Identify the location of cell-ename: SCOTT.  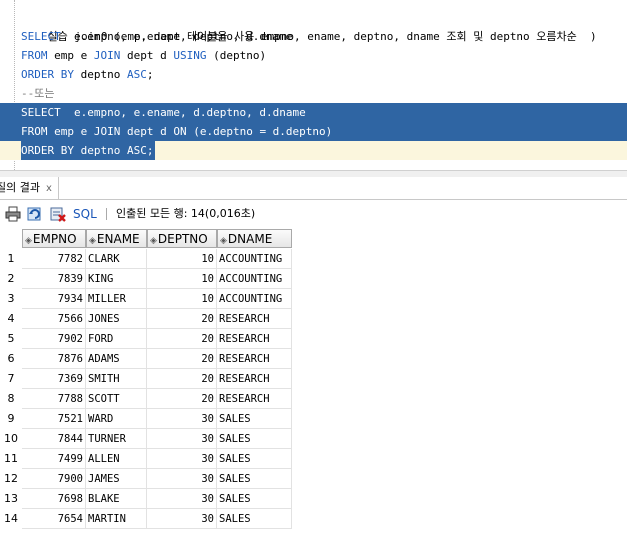
(116, 399).